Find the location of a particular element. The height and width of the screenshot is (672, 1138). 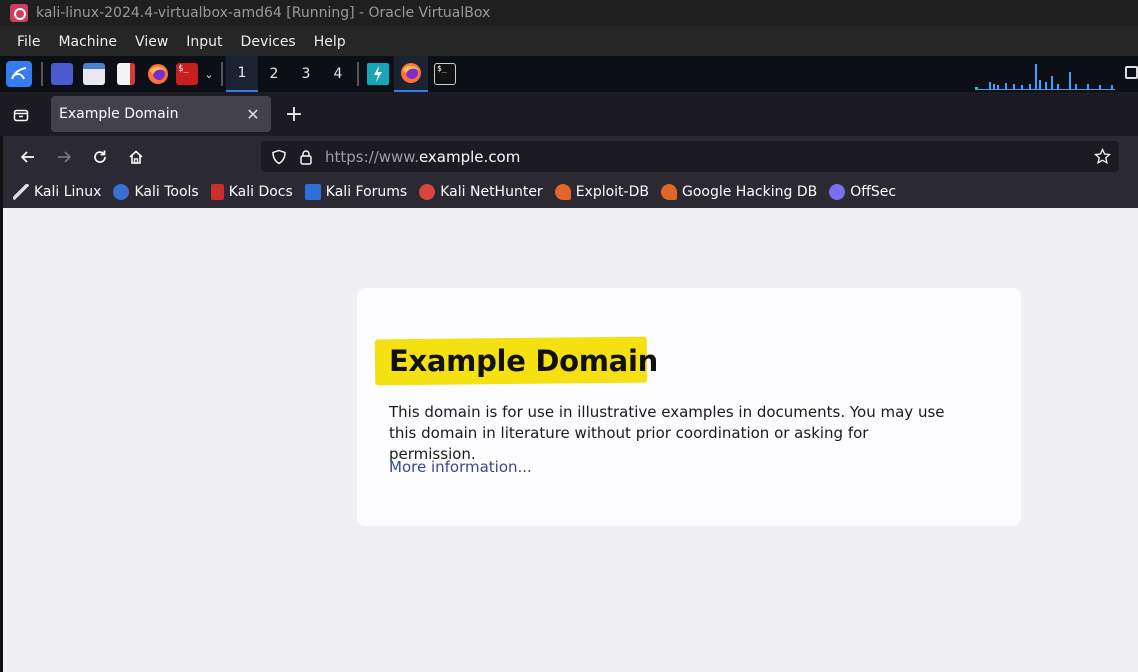

show-desktop-button is located at coordinates (62, 74).